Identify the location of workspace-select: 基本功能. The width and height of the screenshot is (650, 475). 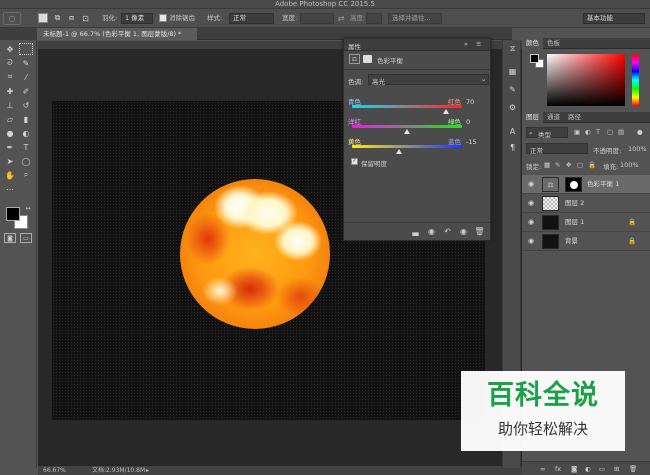
(614, 18).